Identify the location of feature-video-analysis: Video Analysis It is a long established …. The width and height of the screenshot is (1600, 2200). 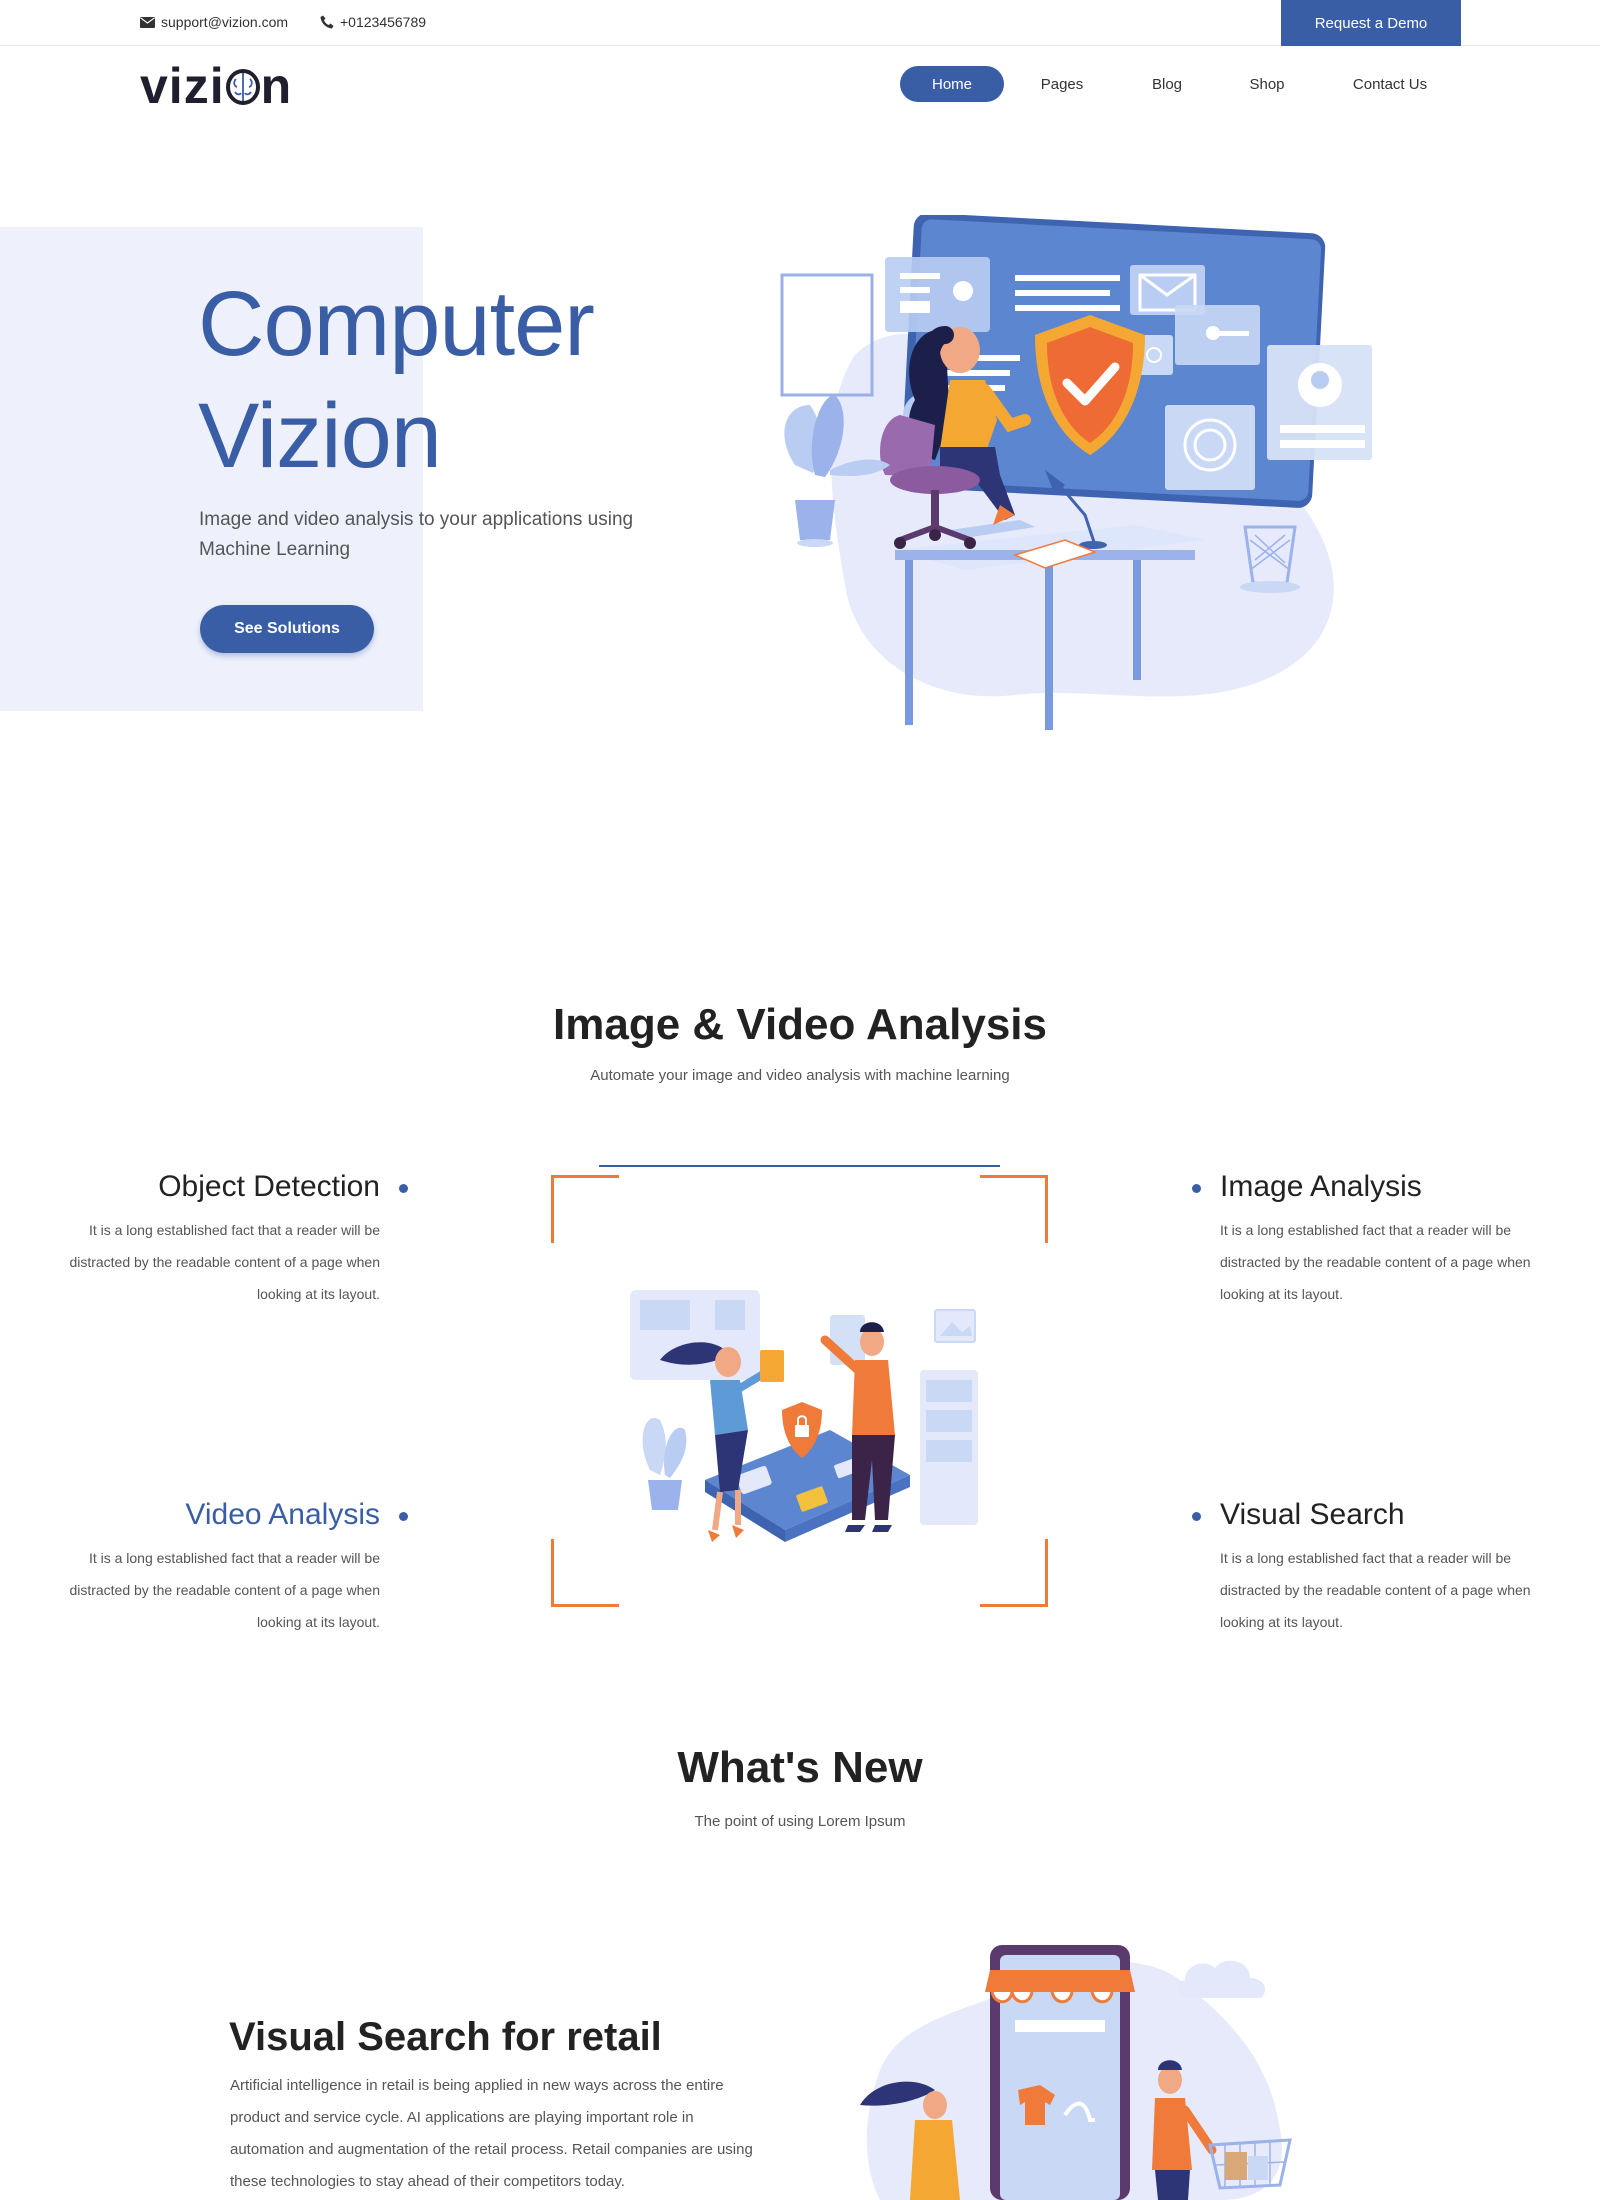
(224, 1568).